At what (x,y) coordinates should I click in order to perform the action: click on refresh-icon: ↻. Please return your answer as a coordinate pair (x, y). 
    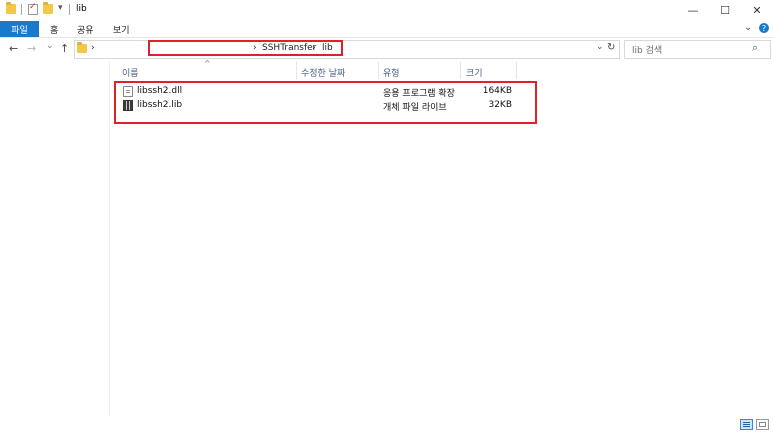
    Looking at the image, I should click on (611, 47).